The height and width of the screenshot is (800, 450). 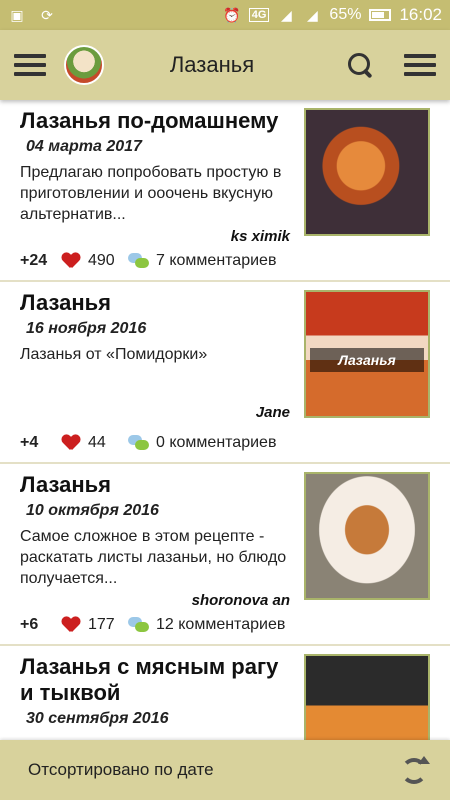 What do you see at coordinates (97, 442) in the screenshot?
I see `likes-count: 44` at bounding box center [97, 442].